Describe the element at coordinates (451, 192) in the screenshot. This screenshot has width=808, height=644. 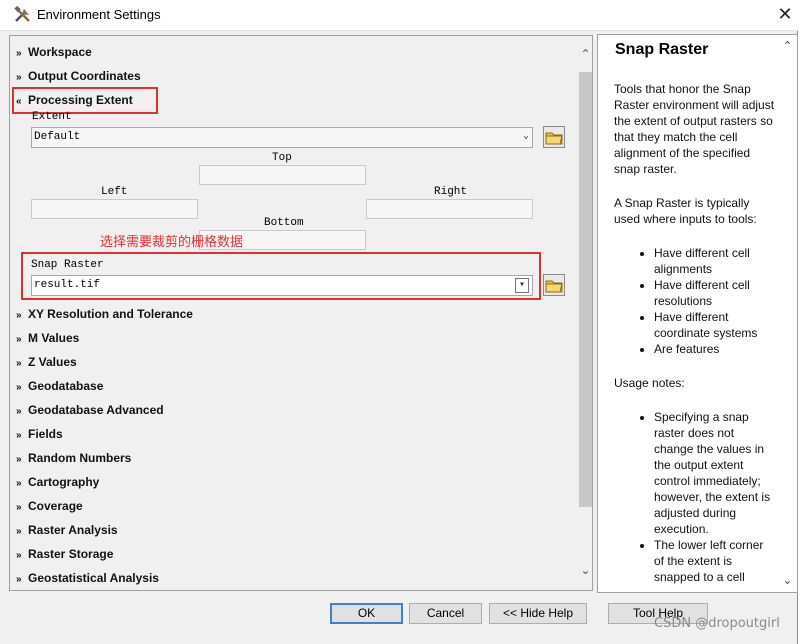
I see `right-label: Right` at that location.